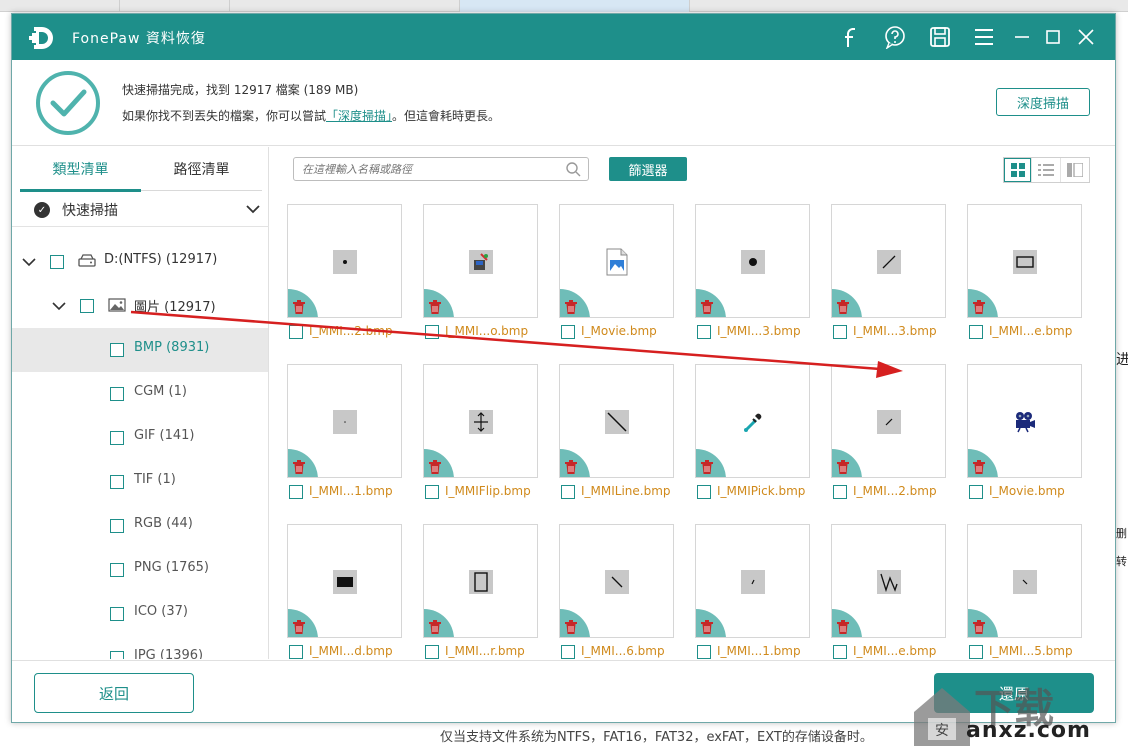  Describe the element at coordinates (1075, 170) in the screenshot. I see `detail-view-icon` at that location.